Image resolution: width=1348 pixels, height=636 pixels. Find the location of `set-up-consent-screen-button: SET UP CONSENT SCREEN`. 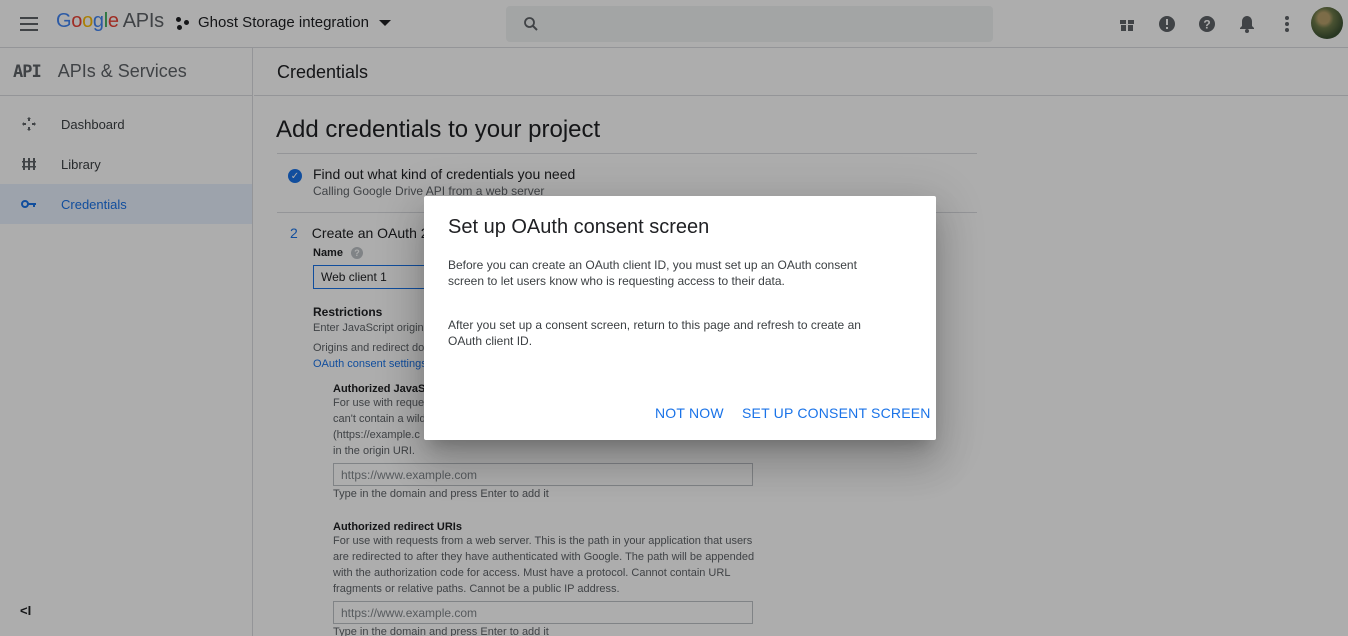

set-up-consent-screen-button: SET UP CONSENT SCREEN is located at coordinates (836, 413).